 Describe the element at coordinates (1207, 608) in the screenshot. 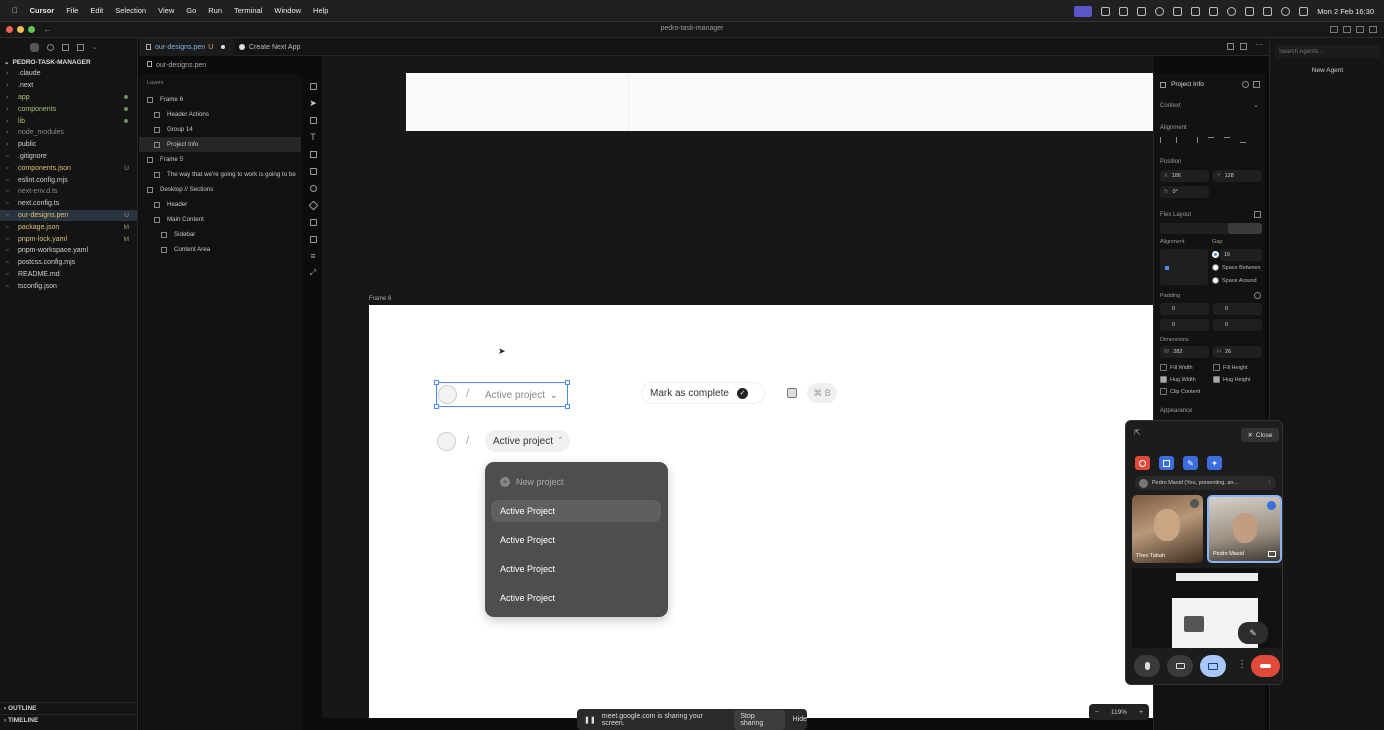

I see `screen-share-preview: ✎` at that location.